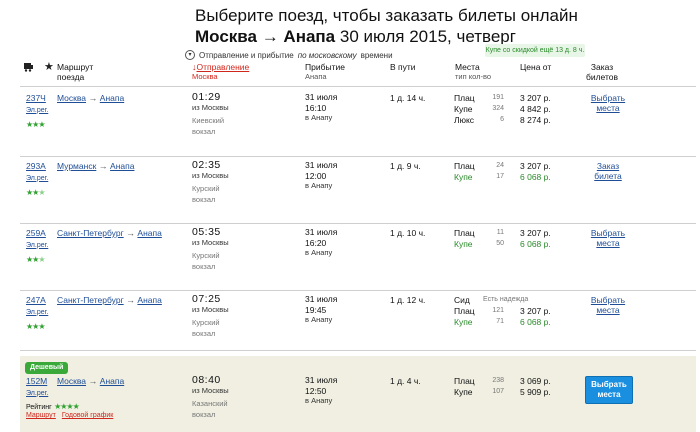 Image resolution: width=700 pixels, height=432 pixels. I want to click on seat-count: 121, so click(498, 310).